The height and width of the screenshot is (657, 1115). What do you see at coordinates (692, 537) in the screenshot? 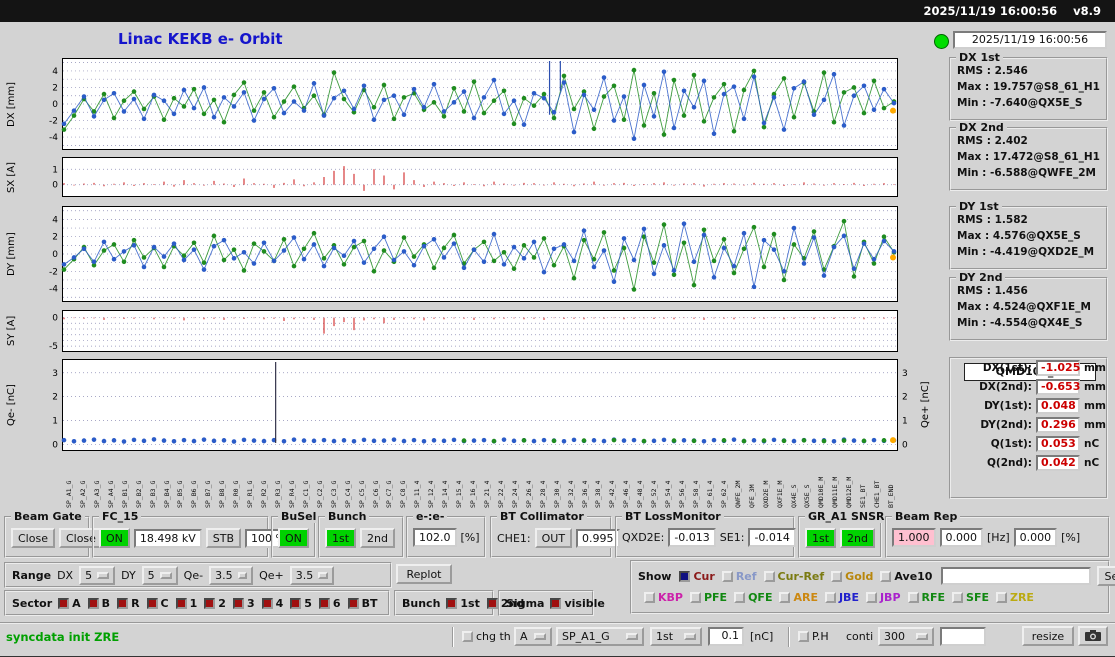
I see `qxd2e-value-display: -0.013` at bounding box center [692, 537].